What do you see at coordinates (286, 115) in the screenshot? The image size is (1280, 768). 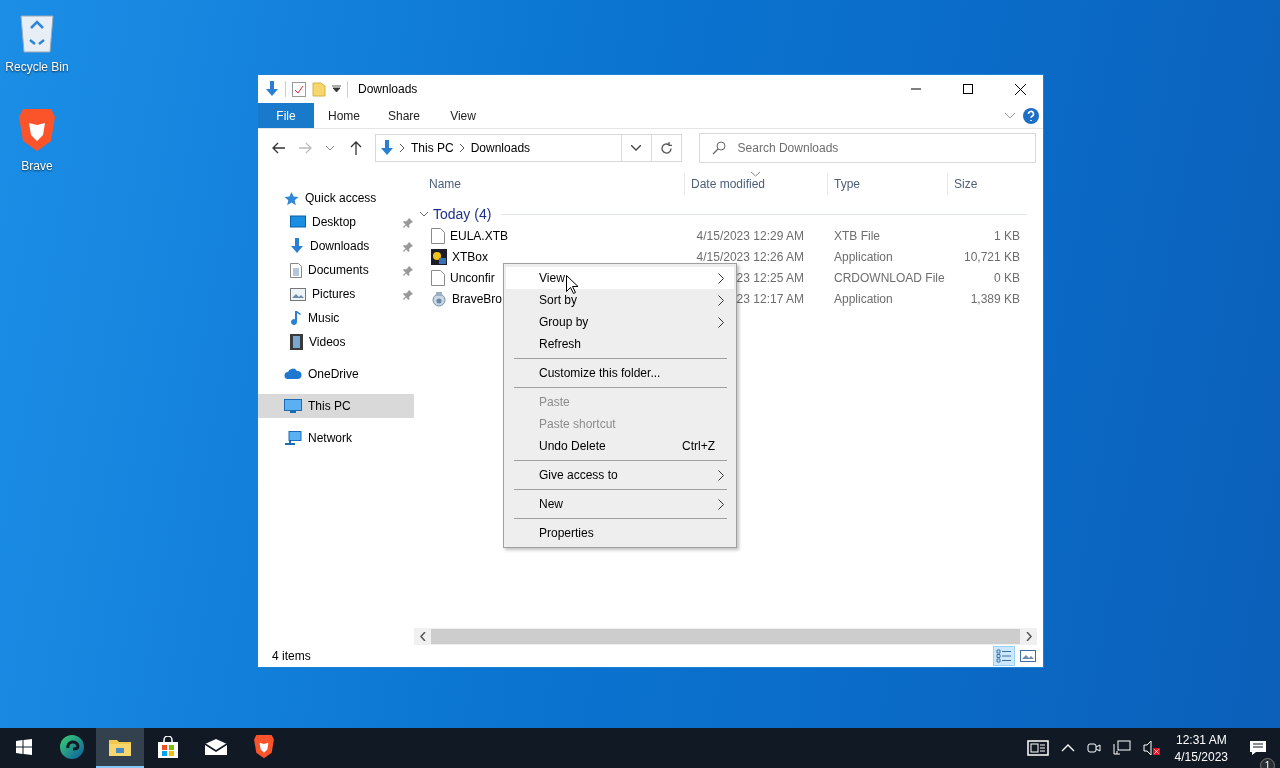 I see `file-menu-button: File` at bounding box center [286, 115].